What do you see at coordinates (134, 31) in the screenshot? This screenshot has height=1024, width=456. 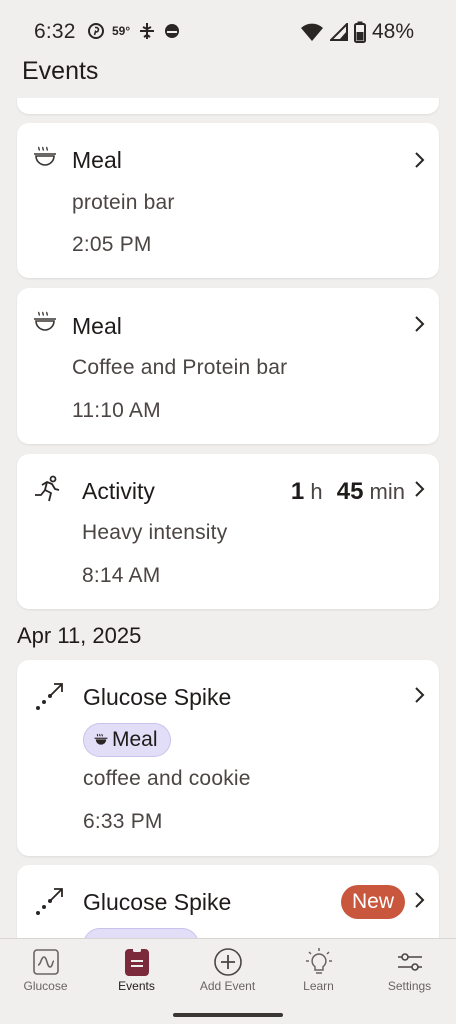 I see `status-notification-icons: 59°` at bounding box center [134, 31].